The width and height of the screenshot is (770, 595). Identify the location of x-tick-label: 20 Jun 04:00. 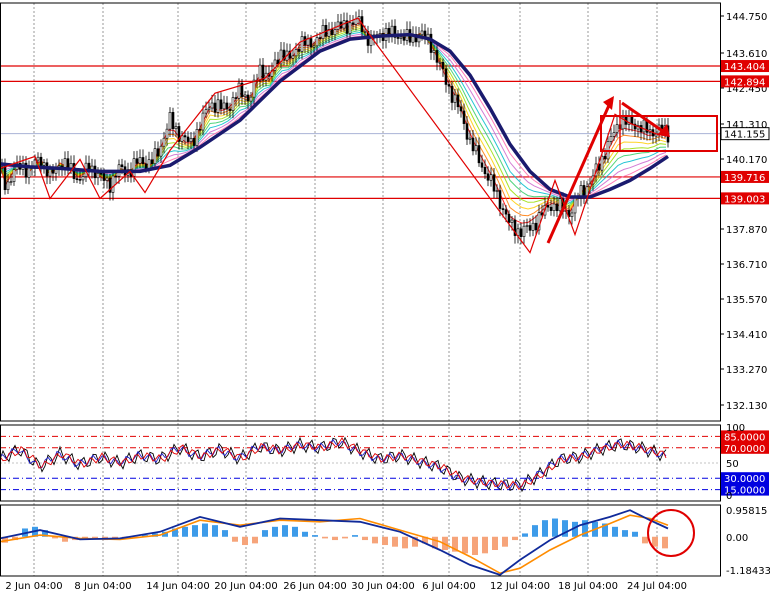
(246, 586).